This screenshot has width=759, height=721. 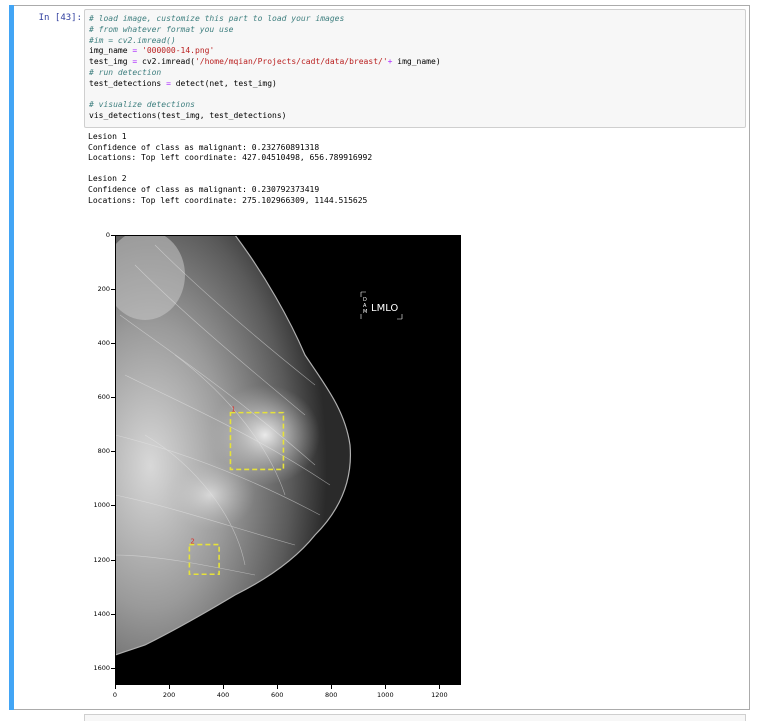 I want to click on code-token: # visualize detections, so click(x=142, y=105).